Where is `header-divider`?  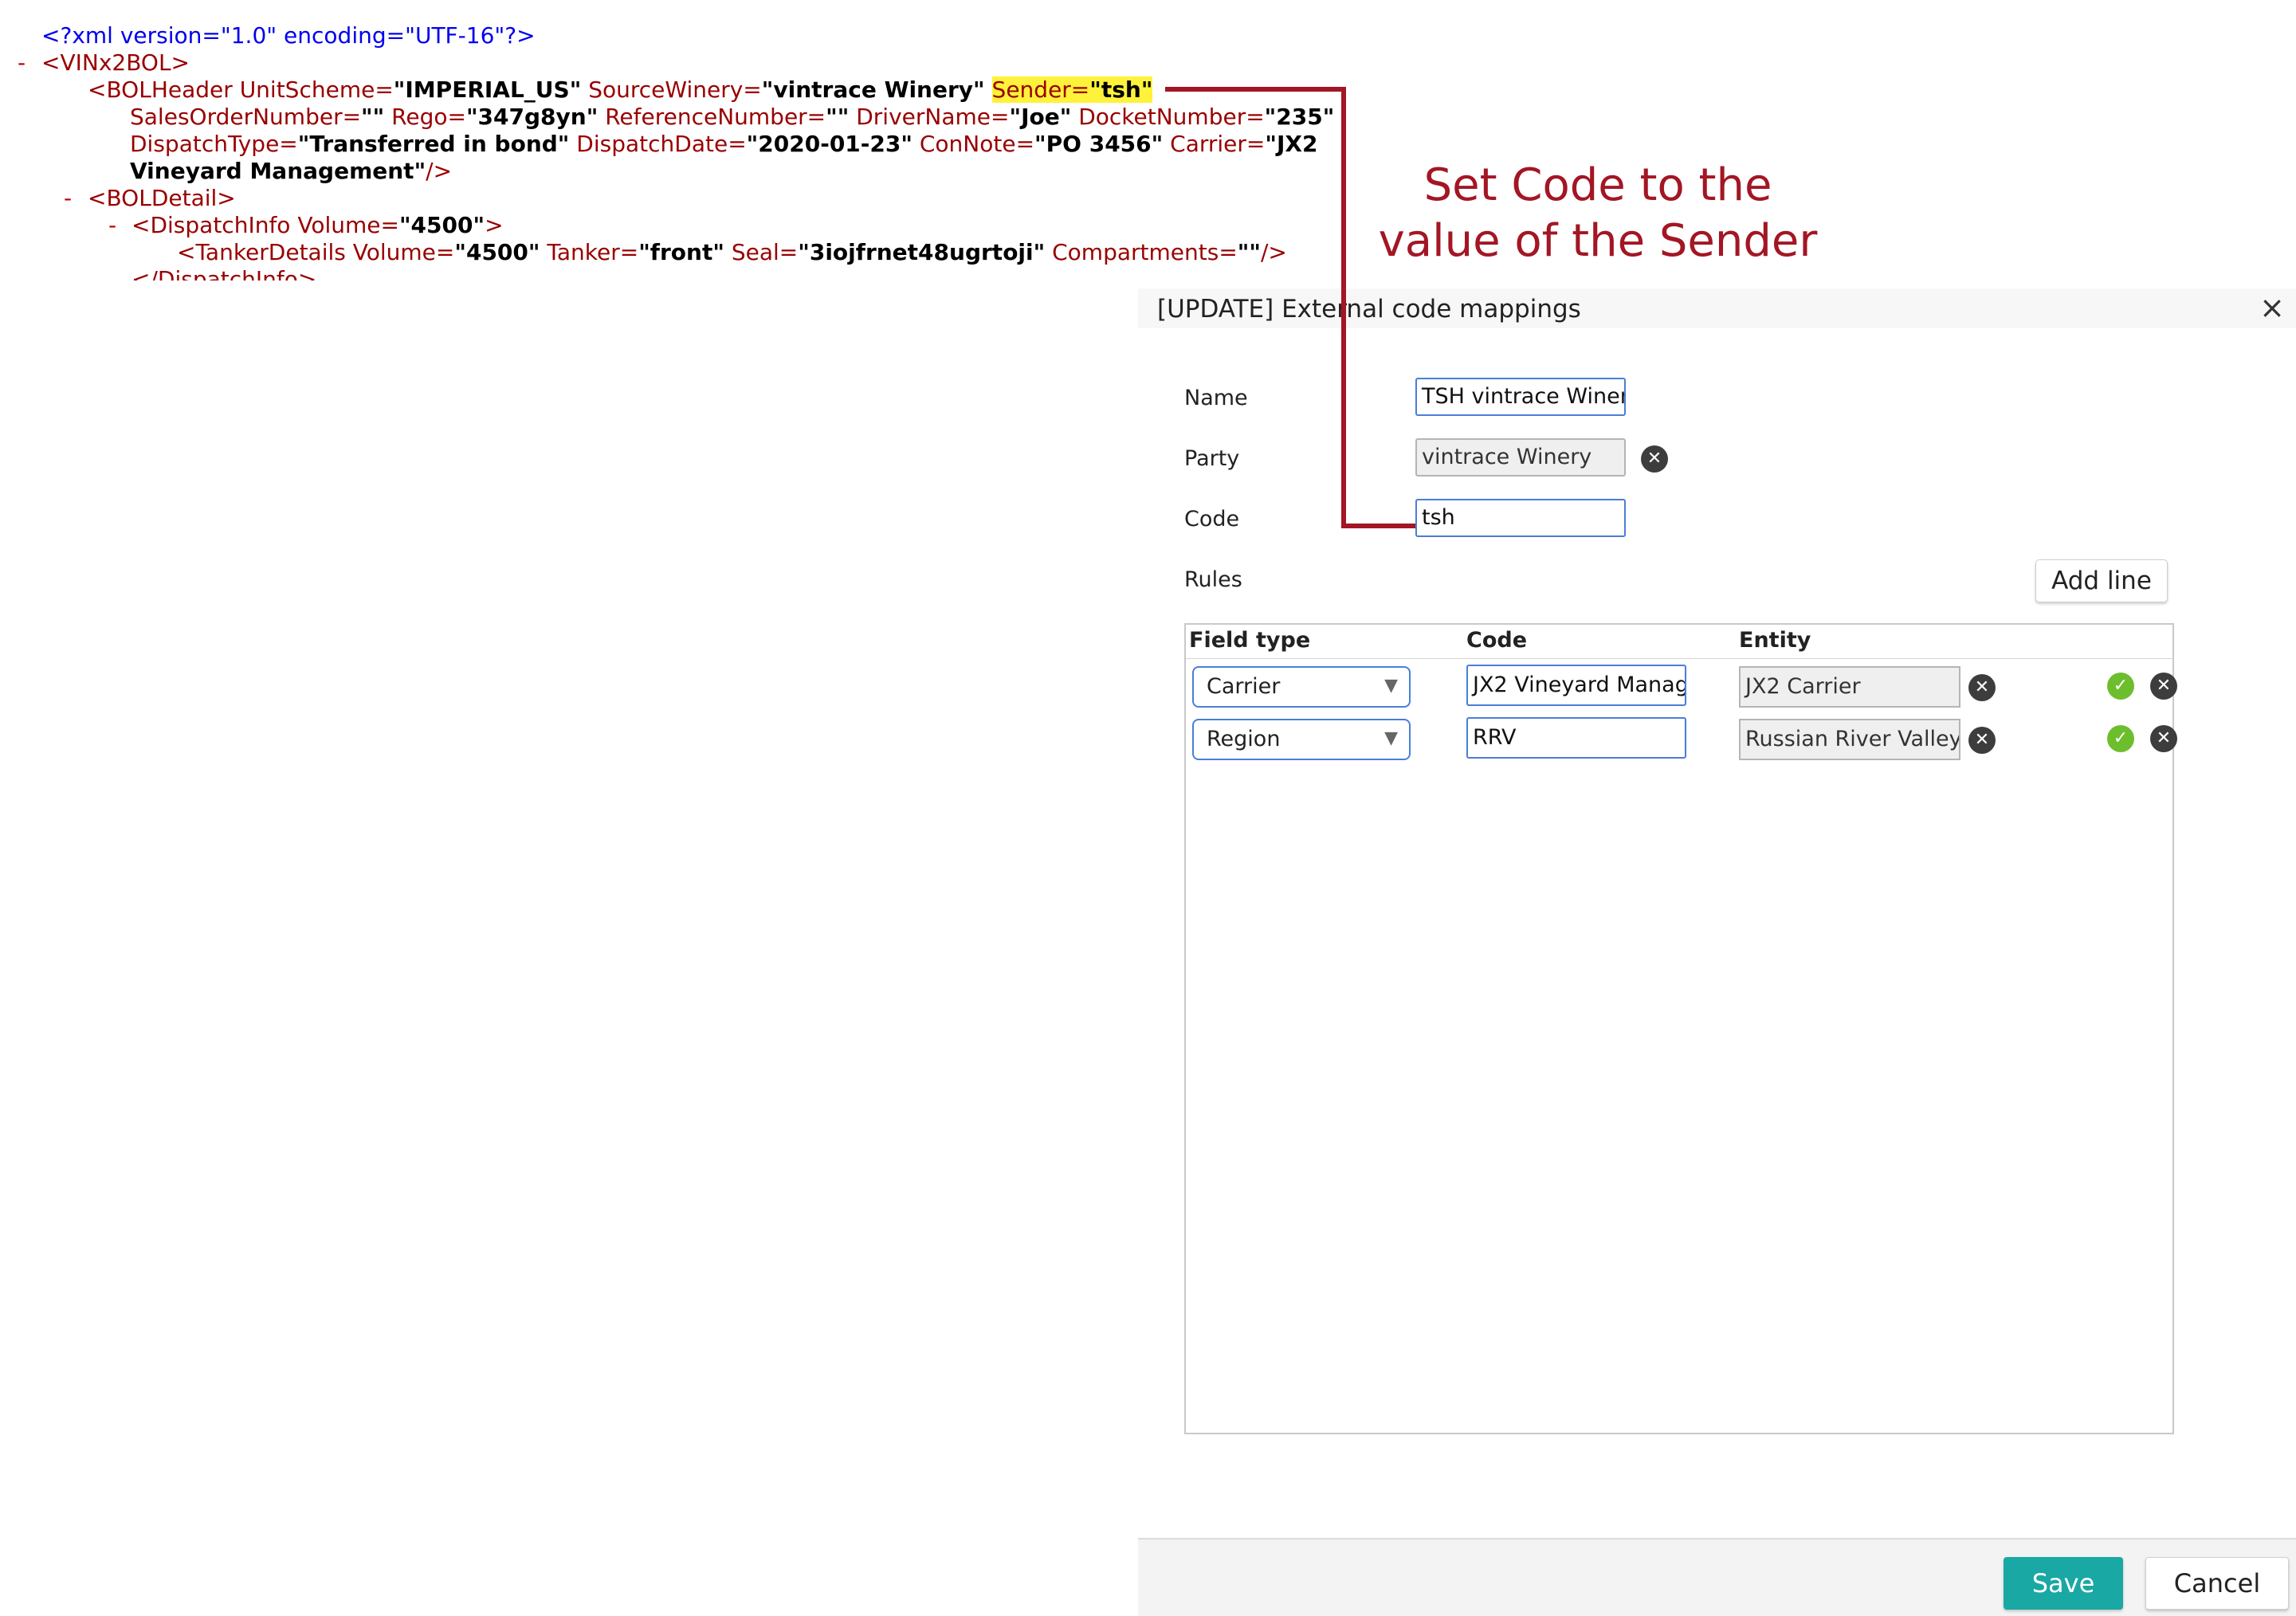 header-divider is located at coordinates (1679, 658).